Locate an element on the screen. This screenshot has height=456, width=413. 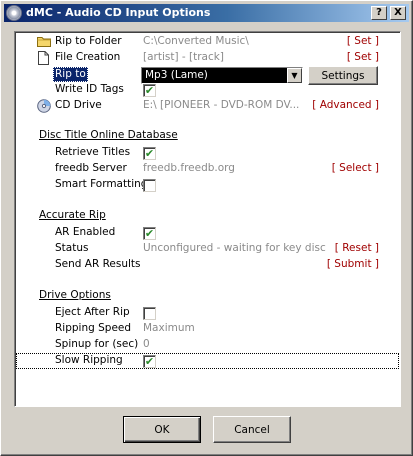
rip-to-folder-set-link: [ Set ] is located at coordinates (363, 41).